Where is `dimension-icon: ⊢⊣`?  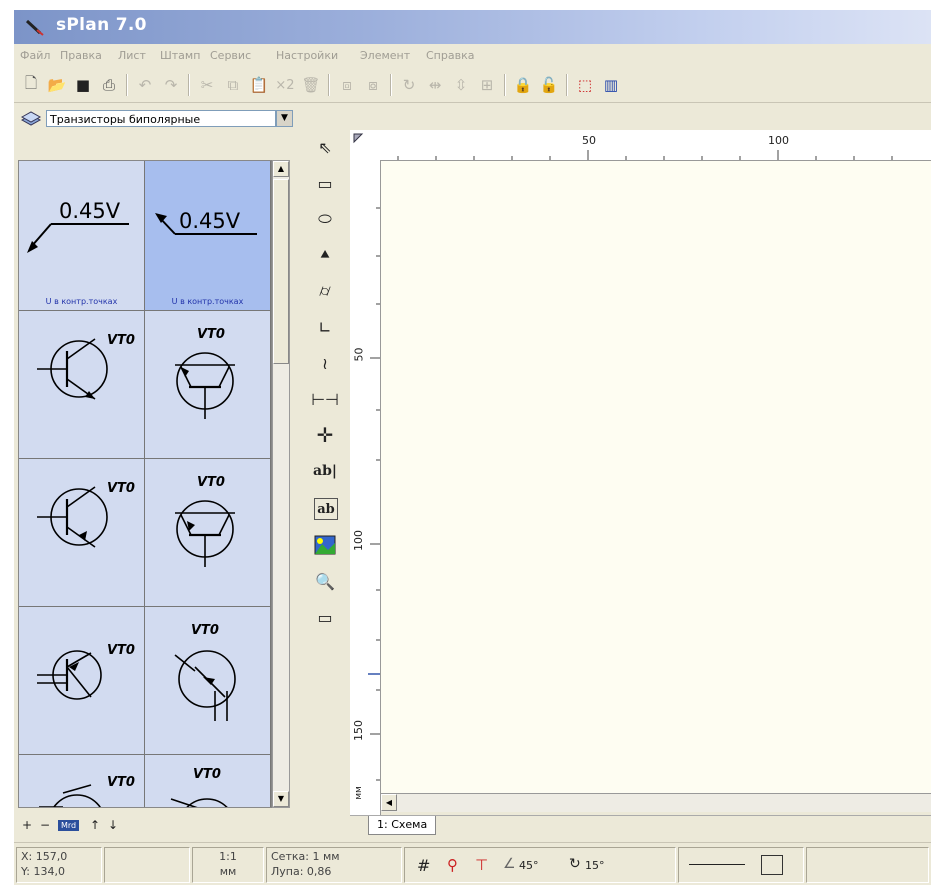 dimension-icon: ⊢⊣ is located at coordinates (325, 399).